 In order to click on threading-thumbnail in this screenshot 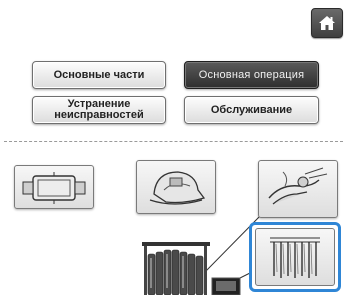, I will do `click(298, 189)`.